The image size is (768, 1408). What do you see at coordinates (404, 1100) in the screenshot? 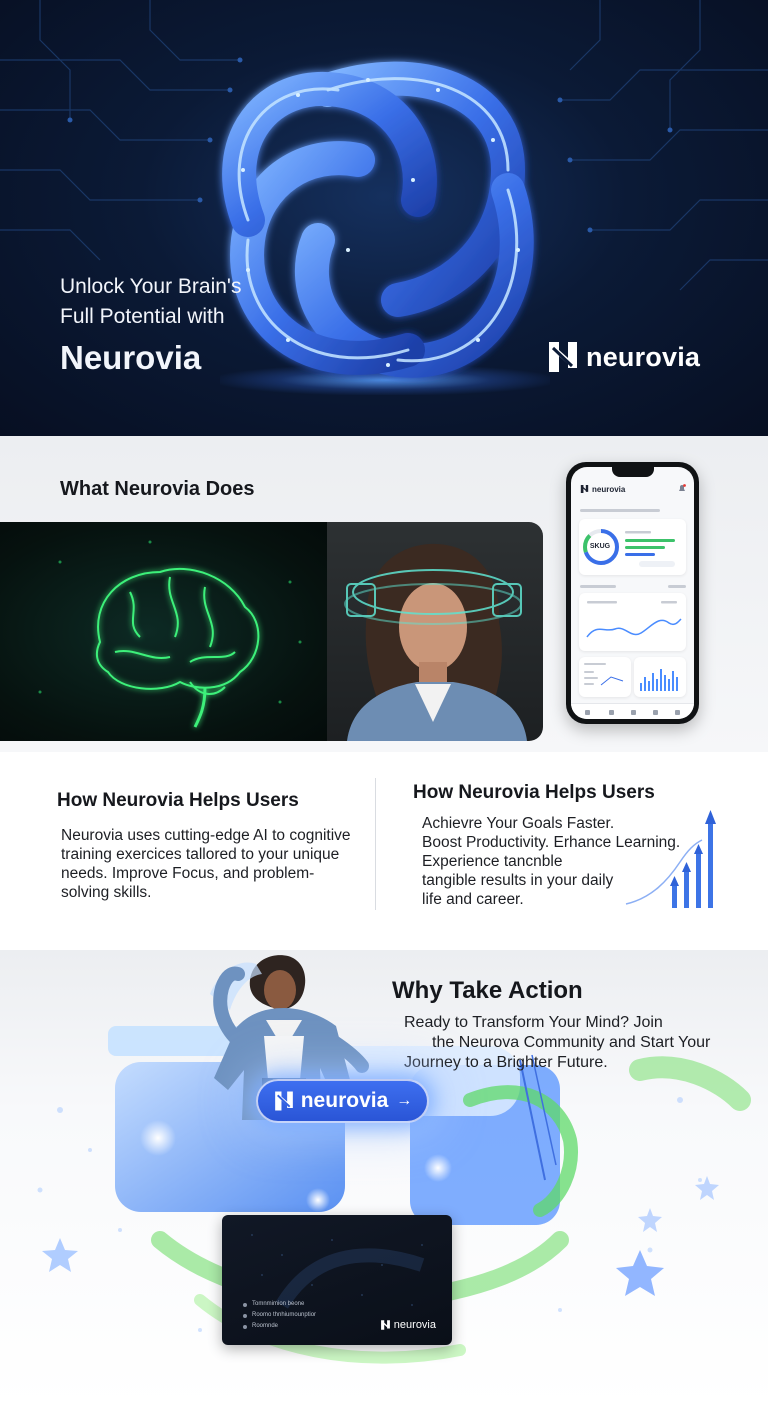
I see `arrow-right-icon: →` at bounding box center [404, 1100].